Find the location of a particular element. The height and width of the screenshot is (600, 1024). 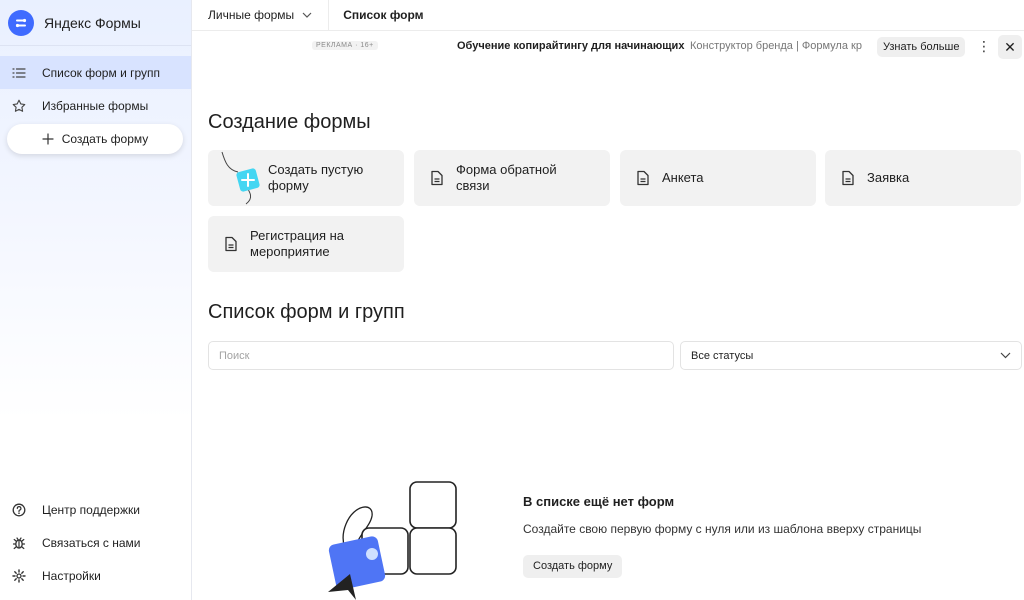

empty-create-form-button: Создать форму is located at coordinates (573, 566).